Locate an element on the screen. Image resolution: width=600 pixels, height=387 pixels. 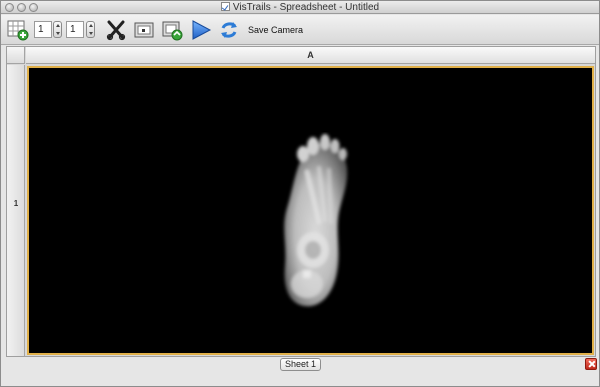
new-sheet-icon is located at coordinates (18, 30).